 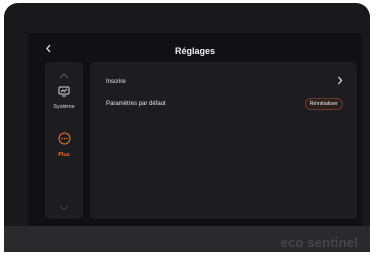 I want to click on brand-logo: eco sentinel, so click(x=319, y=242).